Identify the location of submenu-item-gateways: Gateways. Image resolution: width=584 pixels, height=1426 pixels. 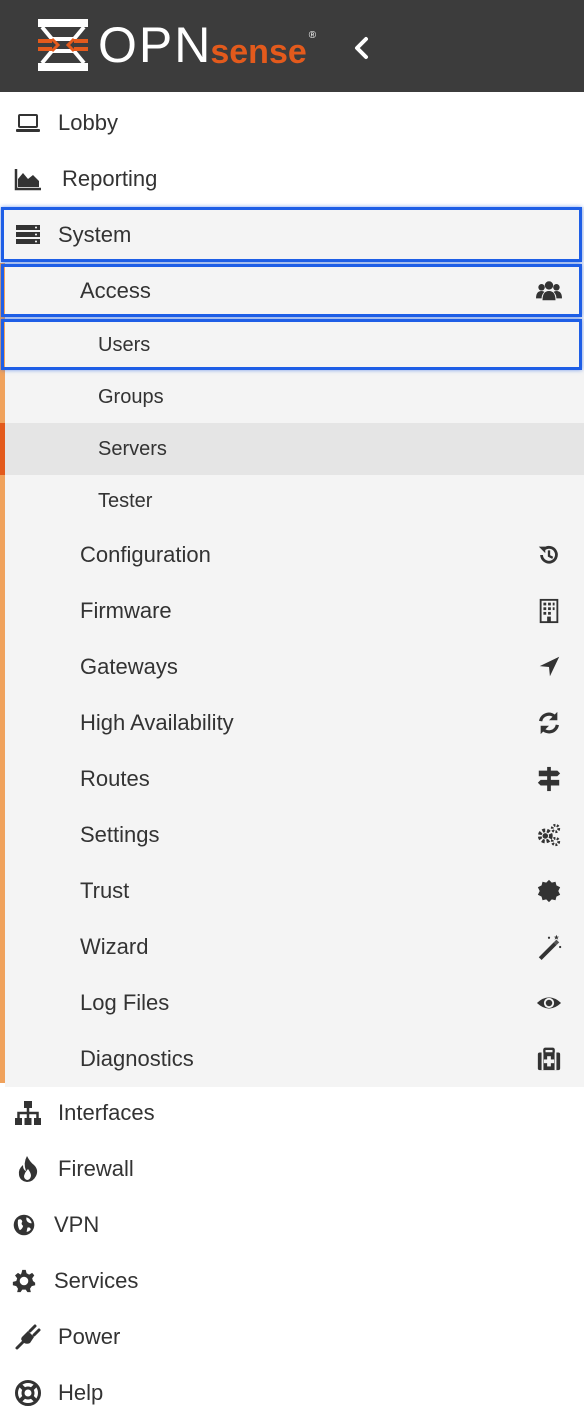
(294, 667).